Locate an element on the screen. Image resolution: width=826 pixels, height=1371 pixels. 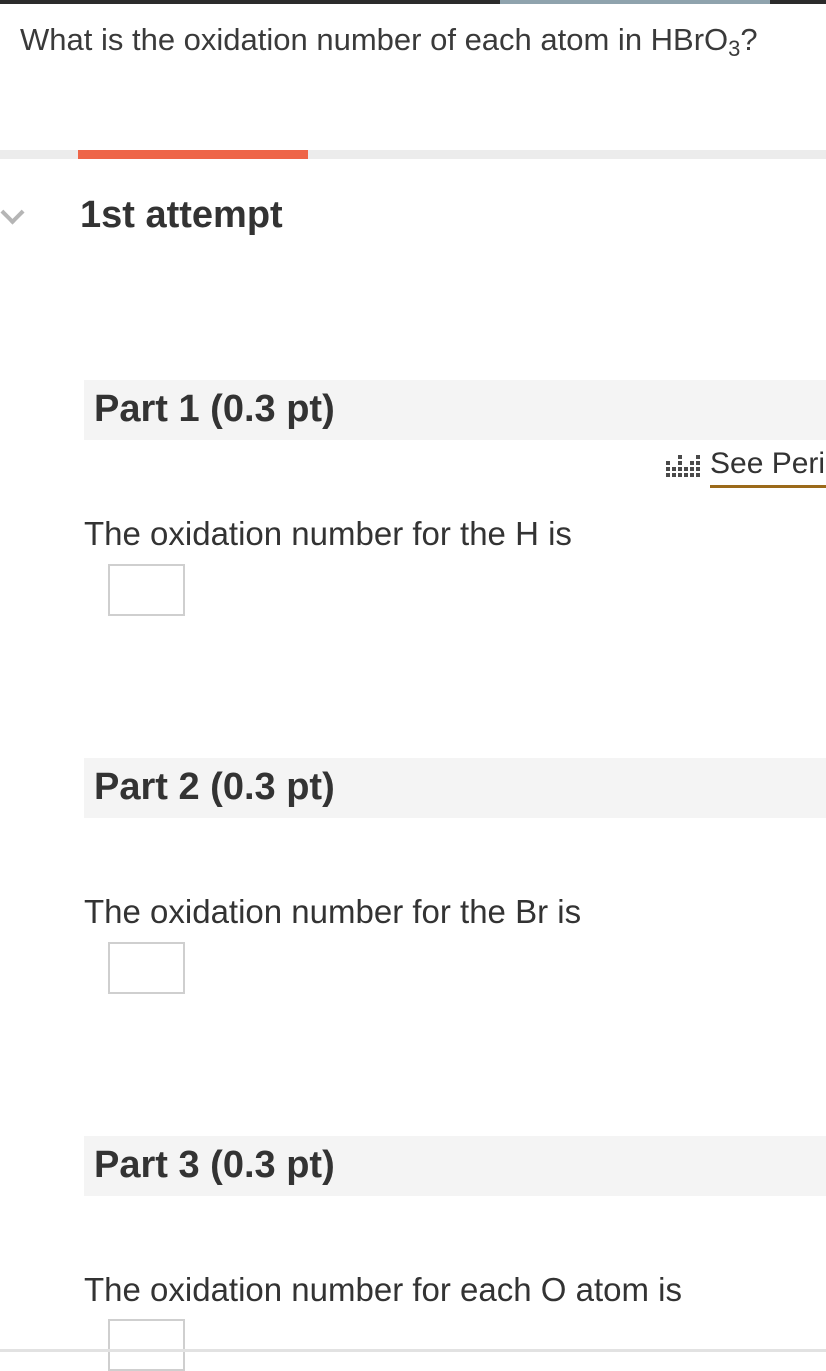
attempt-progress-fill is located at coordinates (193, 154).